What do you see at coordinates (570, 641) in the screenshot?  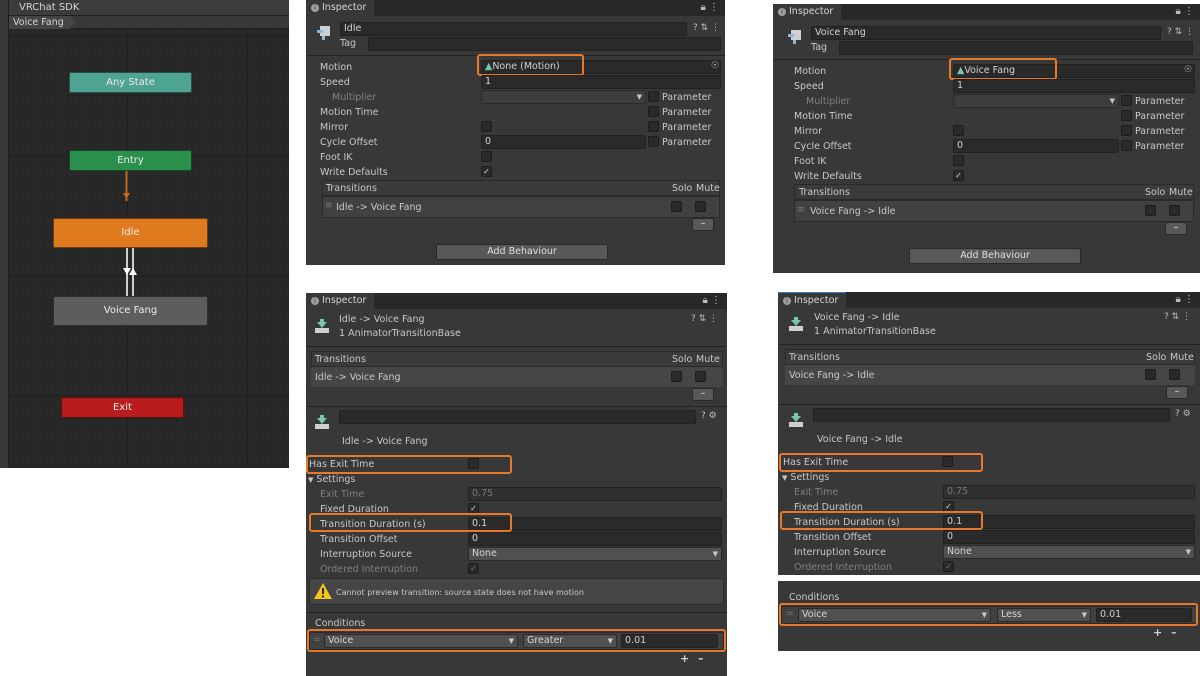 I see `condition-mode-dropdown: Greater ▼` at bounding box center [570, 641].